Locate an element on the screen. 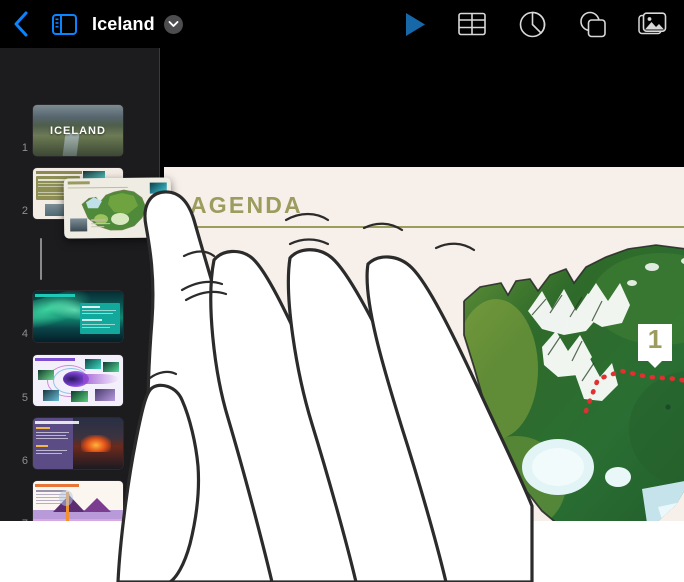 The width and height of the screenshot is (684, 582). back-button is located at coordinates (21, 24).